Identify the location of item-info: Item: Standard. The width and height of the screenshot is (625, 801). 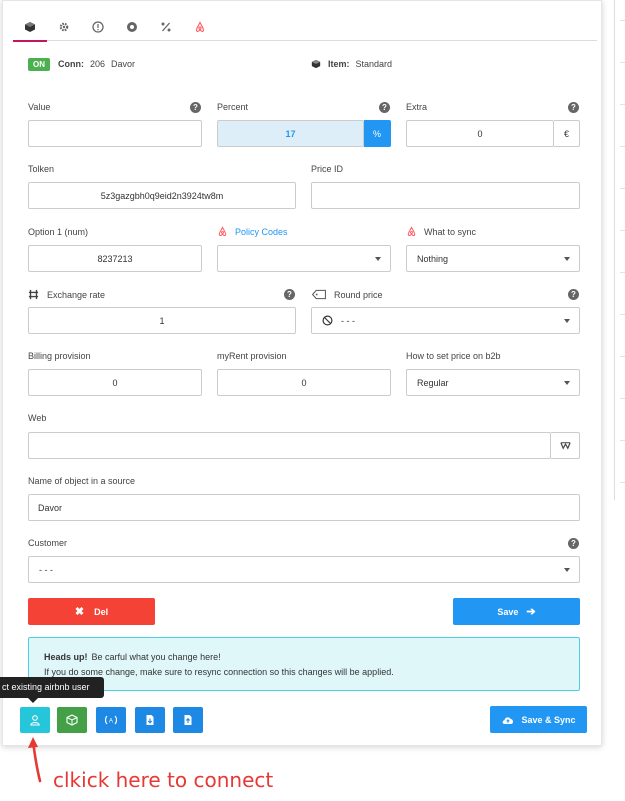
(351, 64).